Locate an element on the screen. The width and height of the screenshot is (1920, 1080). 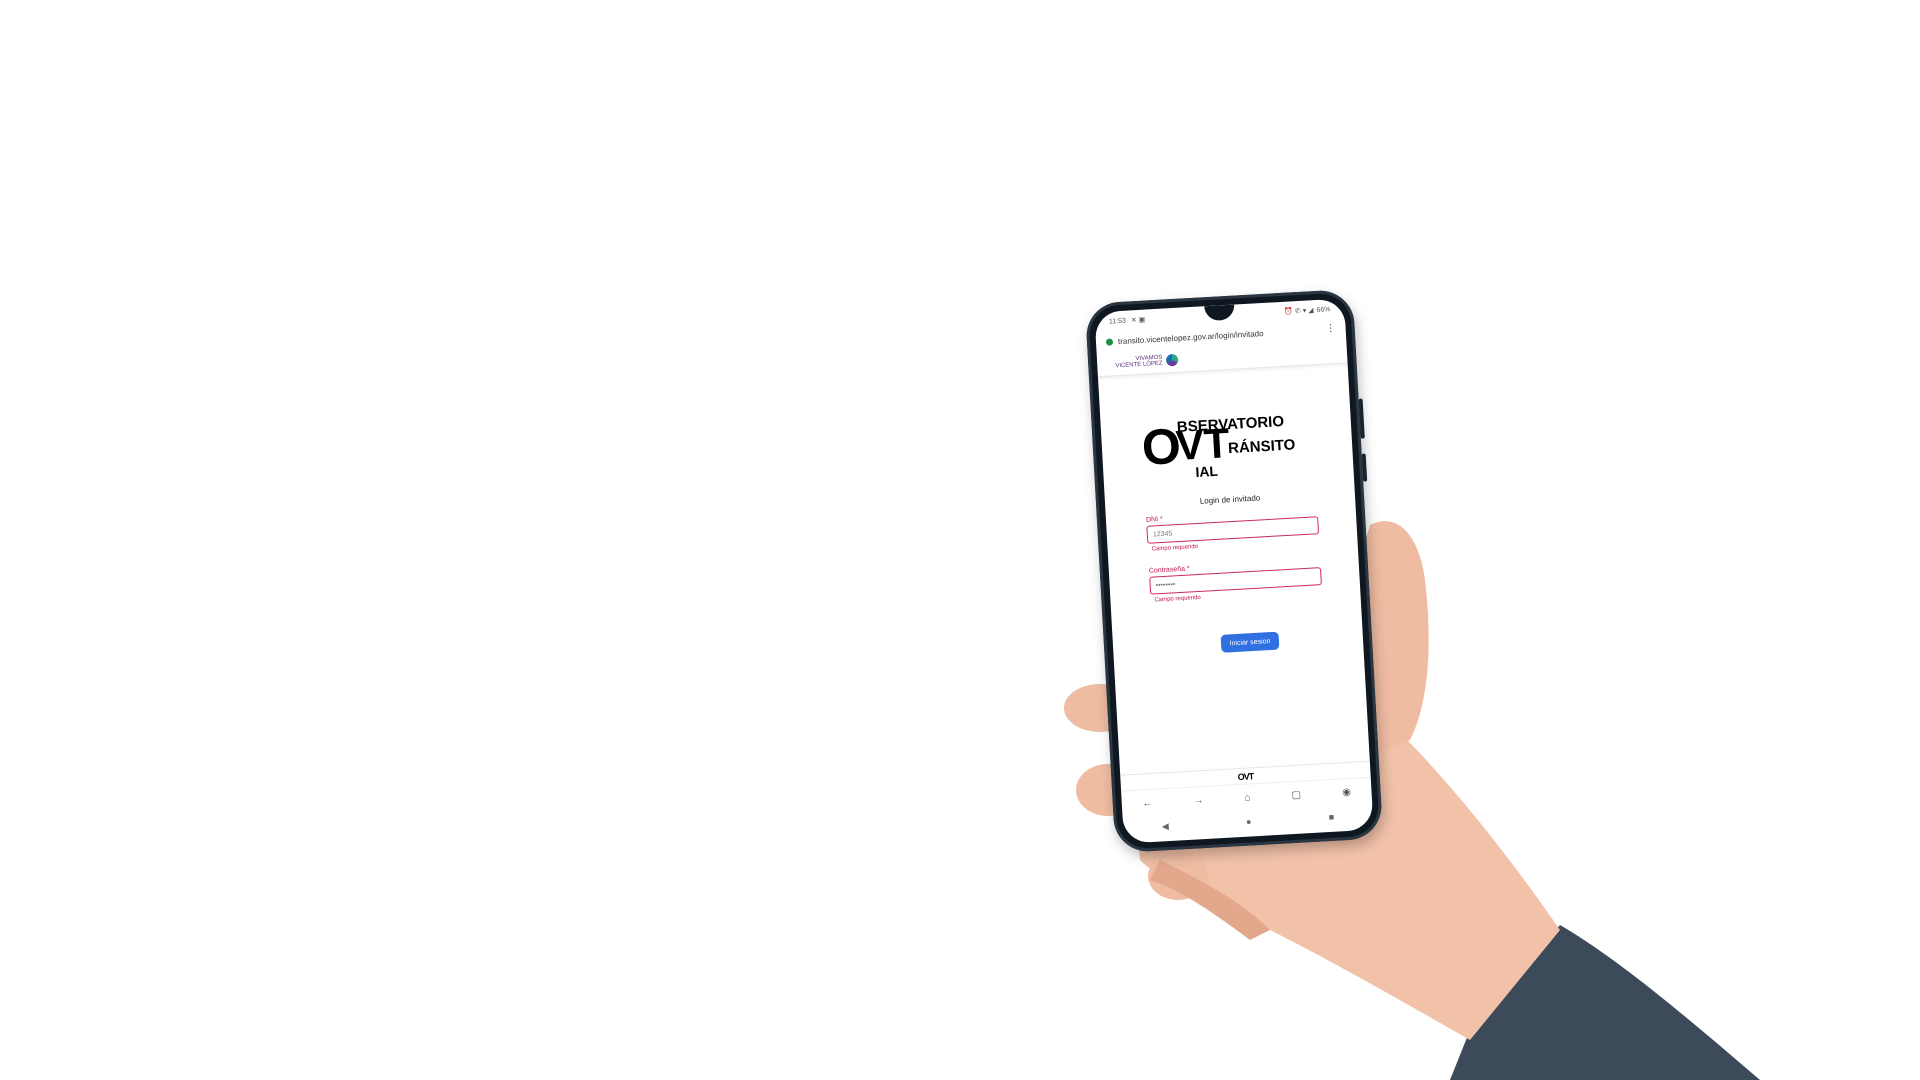
system-recents-icon: ■ is located at coordinates (1331, 817).